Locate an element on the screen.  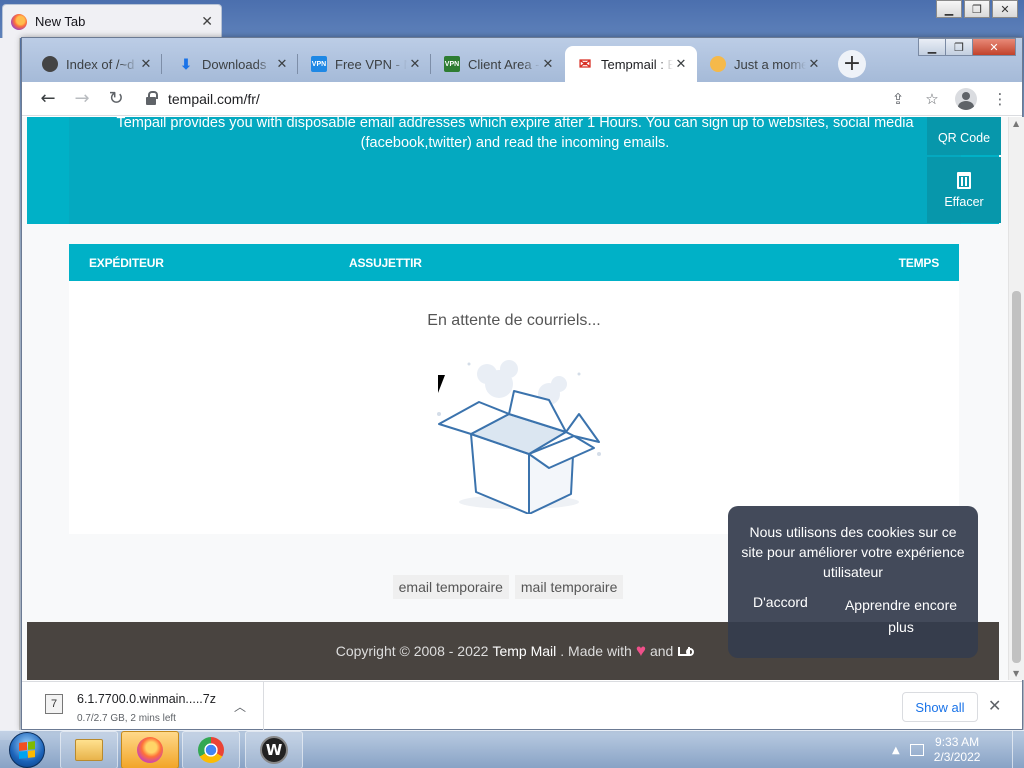
reload-button: ↻ is located at coordinates (116, 99).